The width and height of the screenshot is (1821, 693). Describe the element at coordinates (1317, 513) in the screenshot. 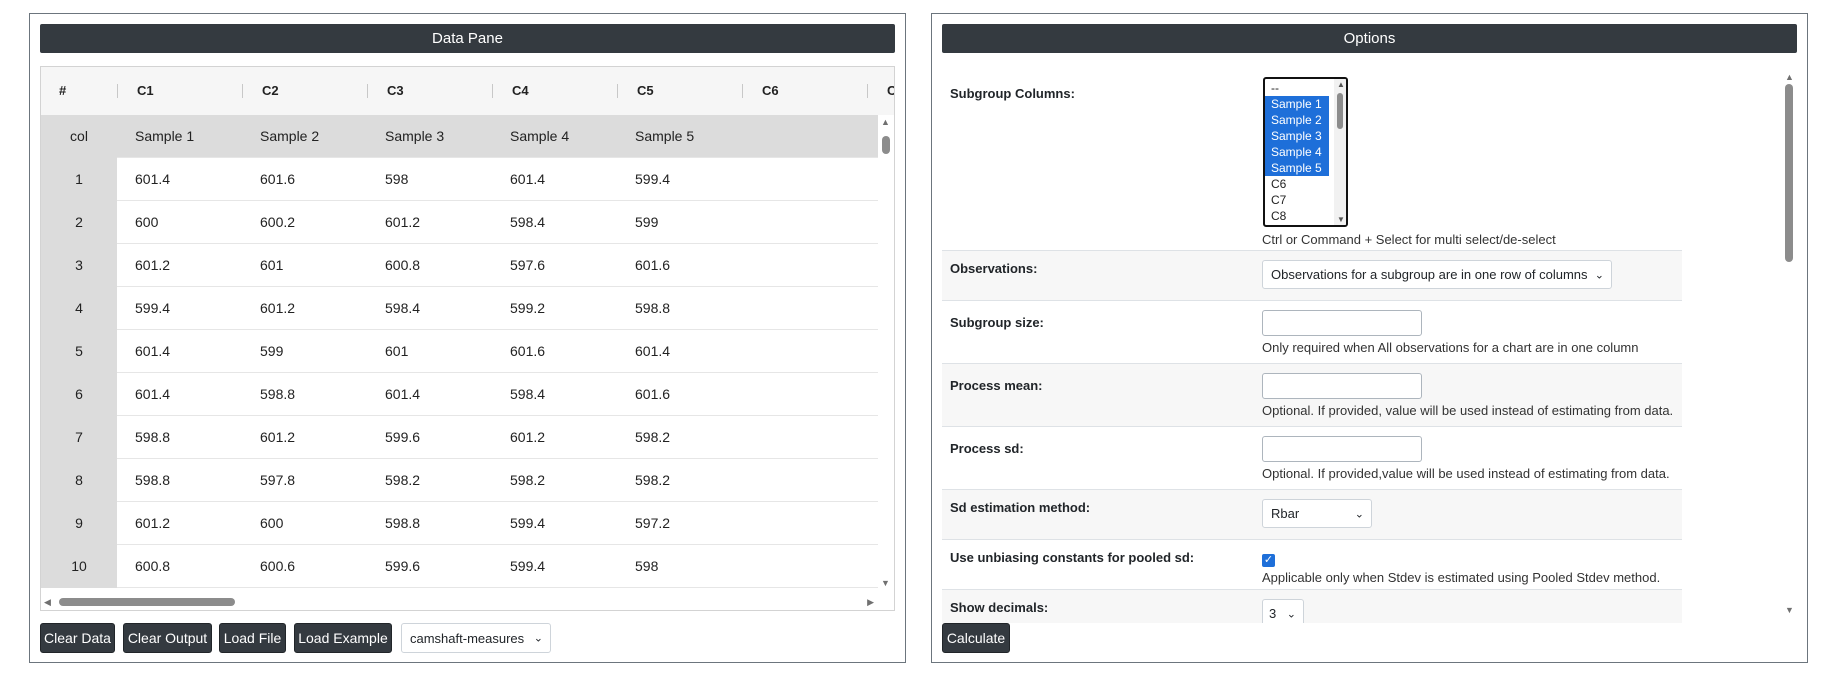

I see `sd-method-select: Rbar ⌄` at that location.